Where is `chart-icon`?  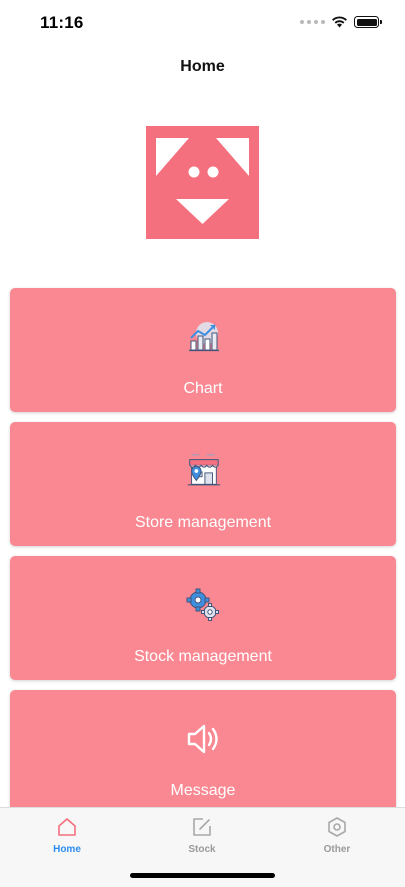
chart-icon is located at coordinates (203, 337).